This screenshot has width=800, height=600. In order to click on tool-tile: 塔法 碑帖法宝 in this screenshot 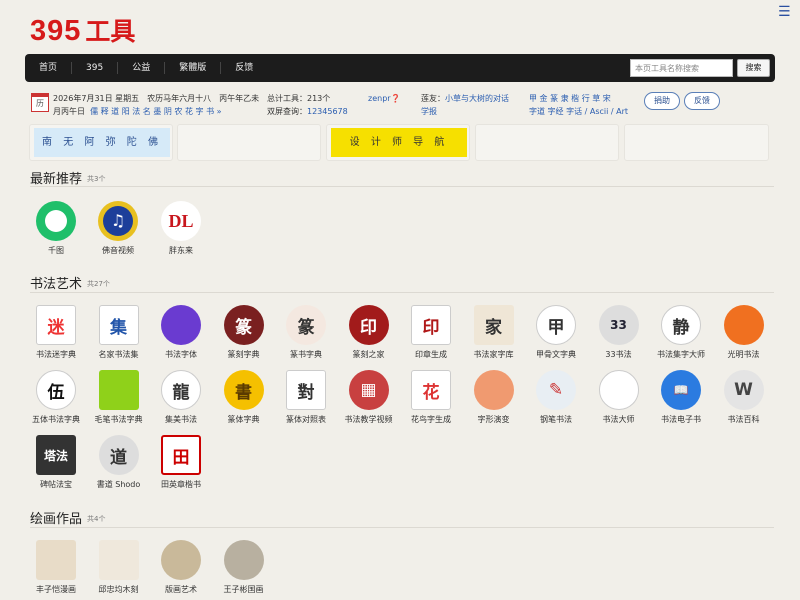, I will do `click(56, 462)`.